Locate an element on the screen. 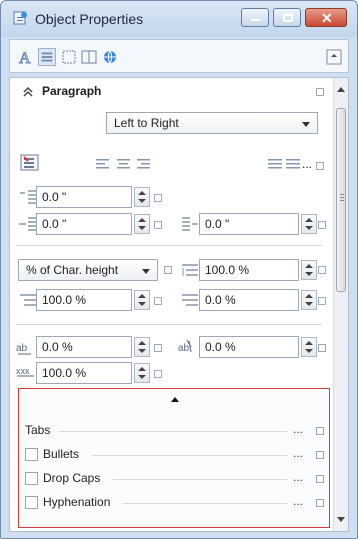  character-spacing-spinner is located at coordinates (142, 347).